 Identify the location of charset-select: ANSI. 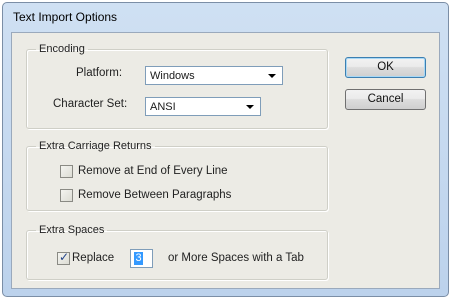
(203, 106).